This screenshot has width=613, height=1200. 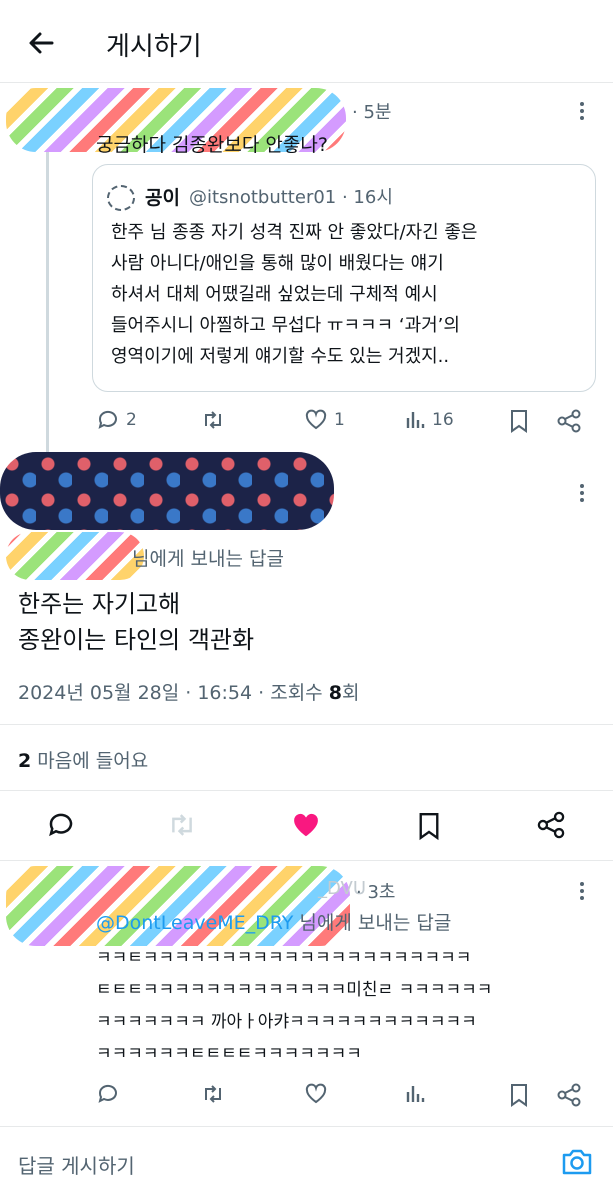 I want to click on quote-handle-time: @itsnotbutter01 · 16시, so click(x=291, y=197).